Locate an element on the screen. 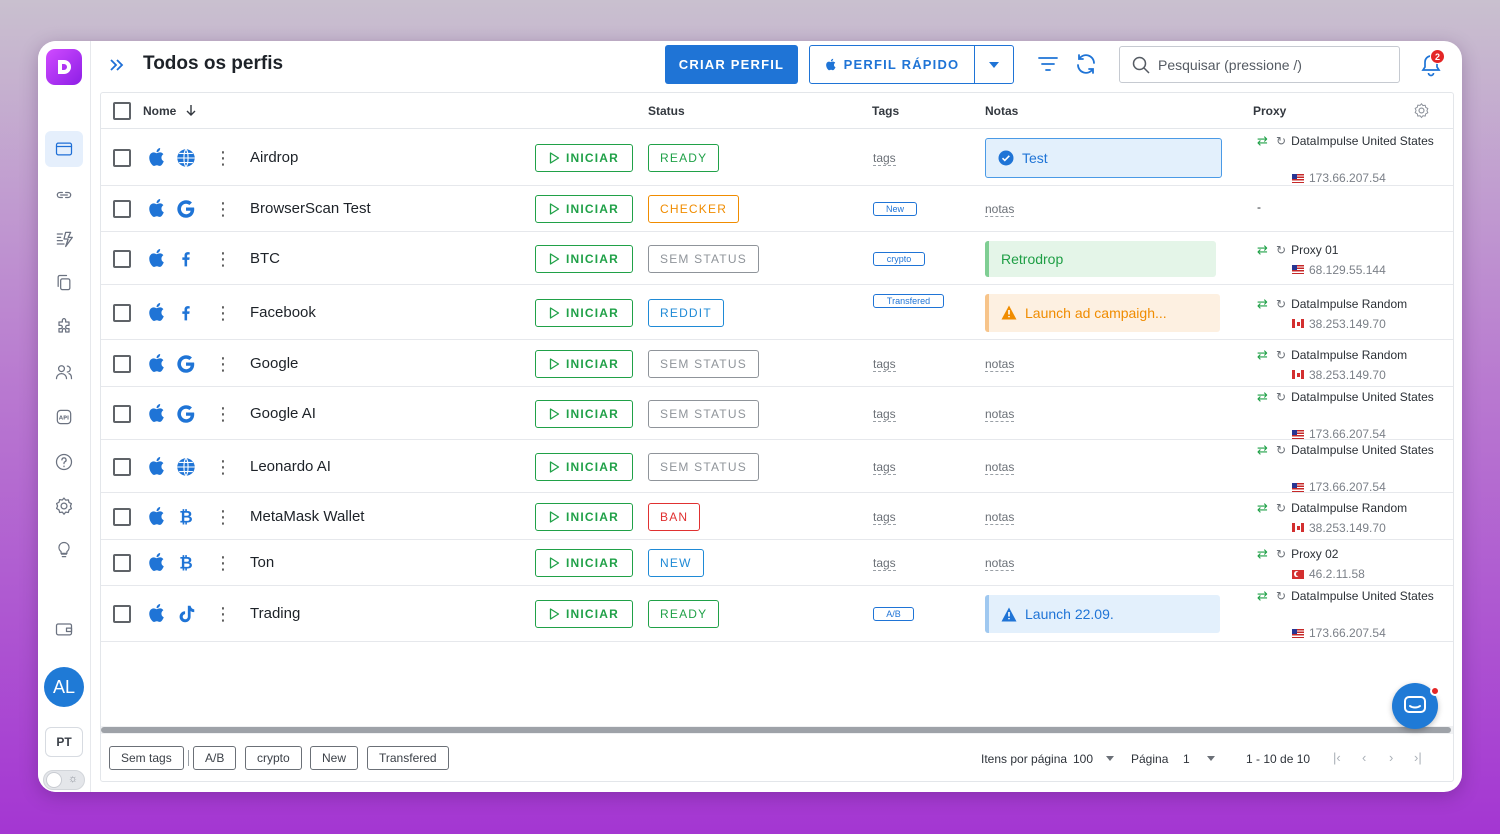  refresh-icon is located at coordinates (1086, 64).